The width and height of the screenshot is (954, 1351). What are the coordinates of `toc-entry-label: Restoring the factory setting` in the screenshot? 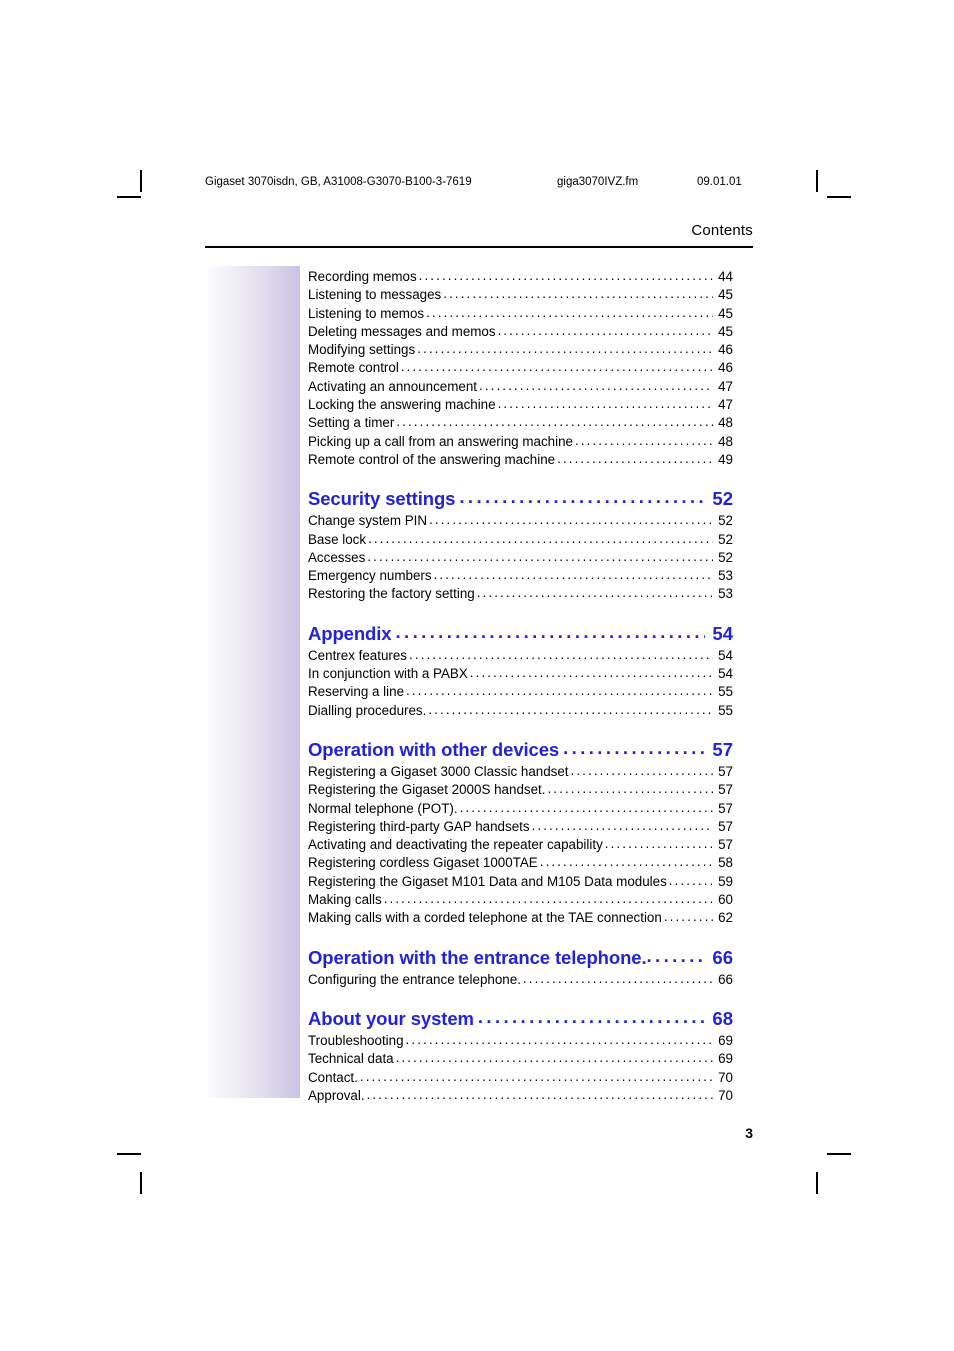 It's located at (391, 594).